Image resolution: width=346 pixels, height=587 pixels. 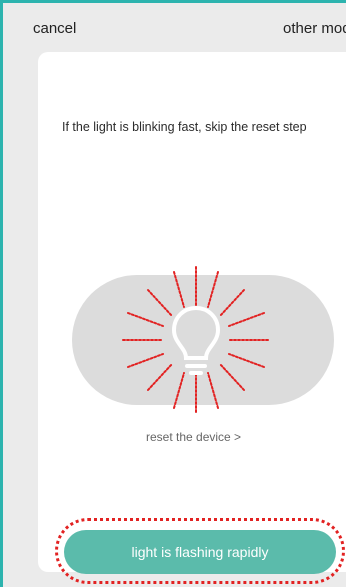 I want to click on light-flashing-rapidly-button: light is flashing rapidly, so click(x=200, y=552).